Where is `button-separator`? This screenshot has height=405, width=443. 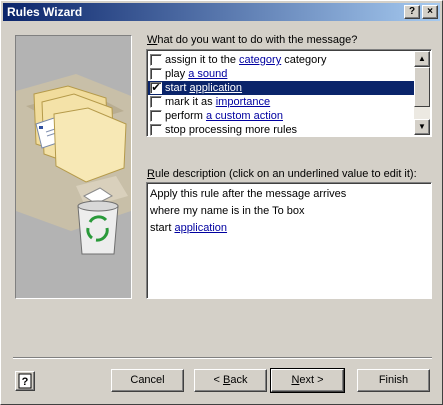 button-separator is located at coordinates (222, 358).